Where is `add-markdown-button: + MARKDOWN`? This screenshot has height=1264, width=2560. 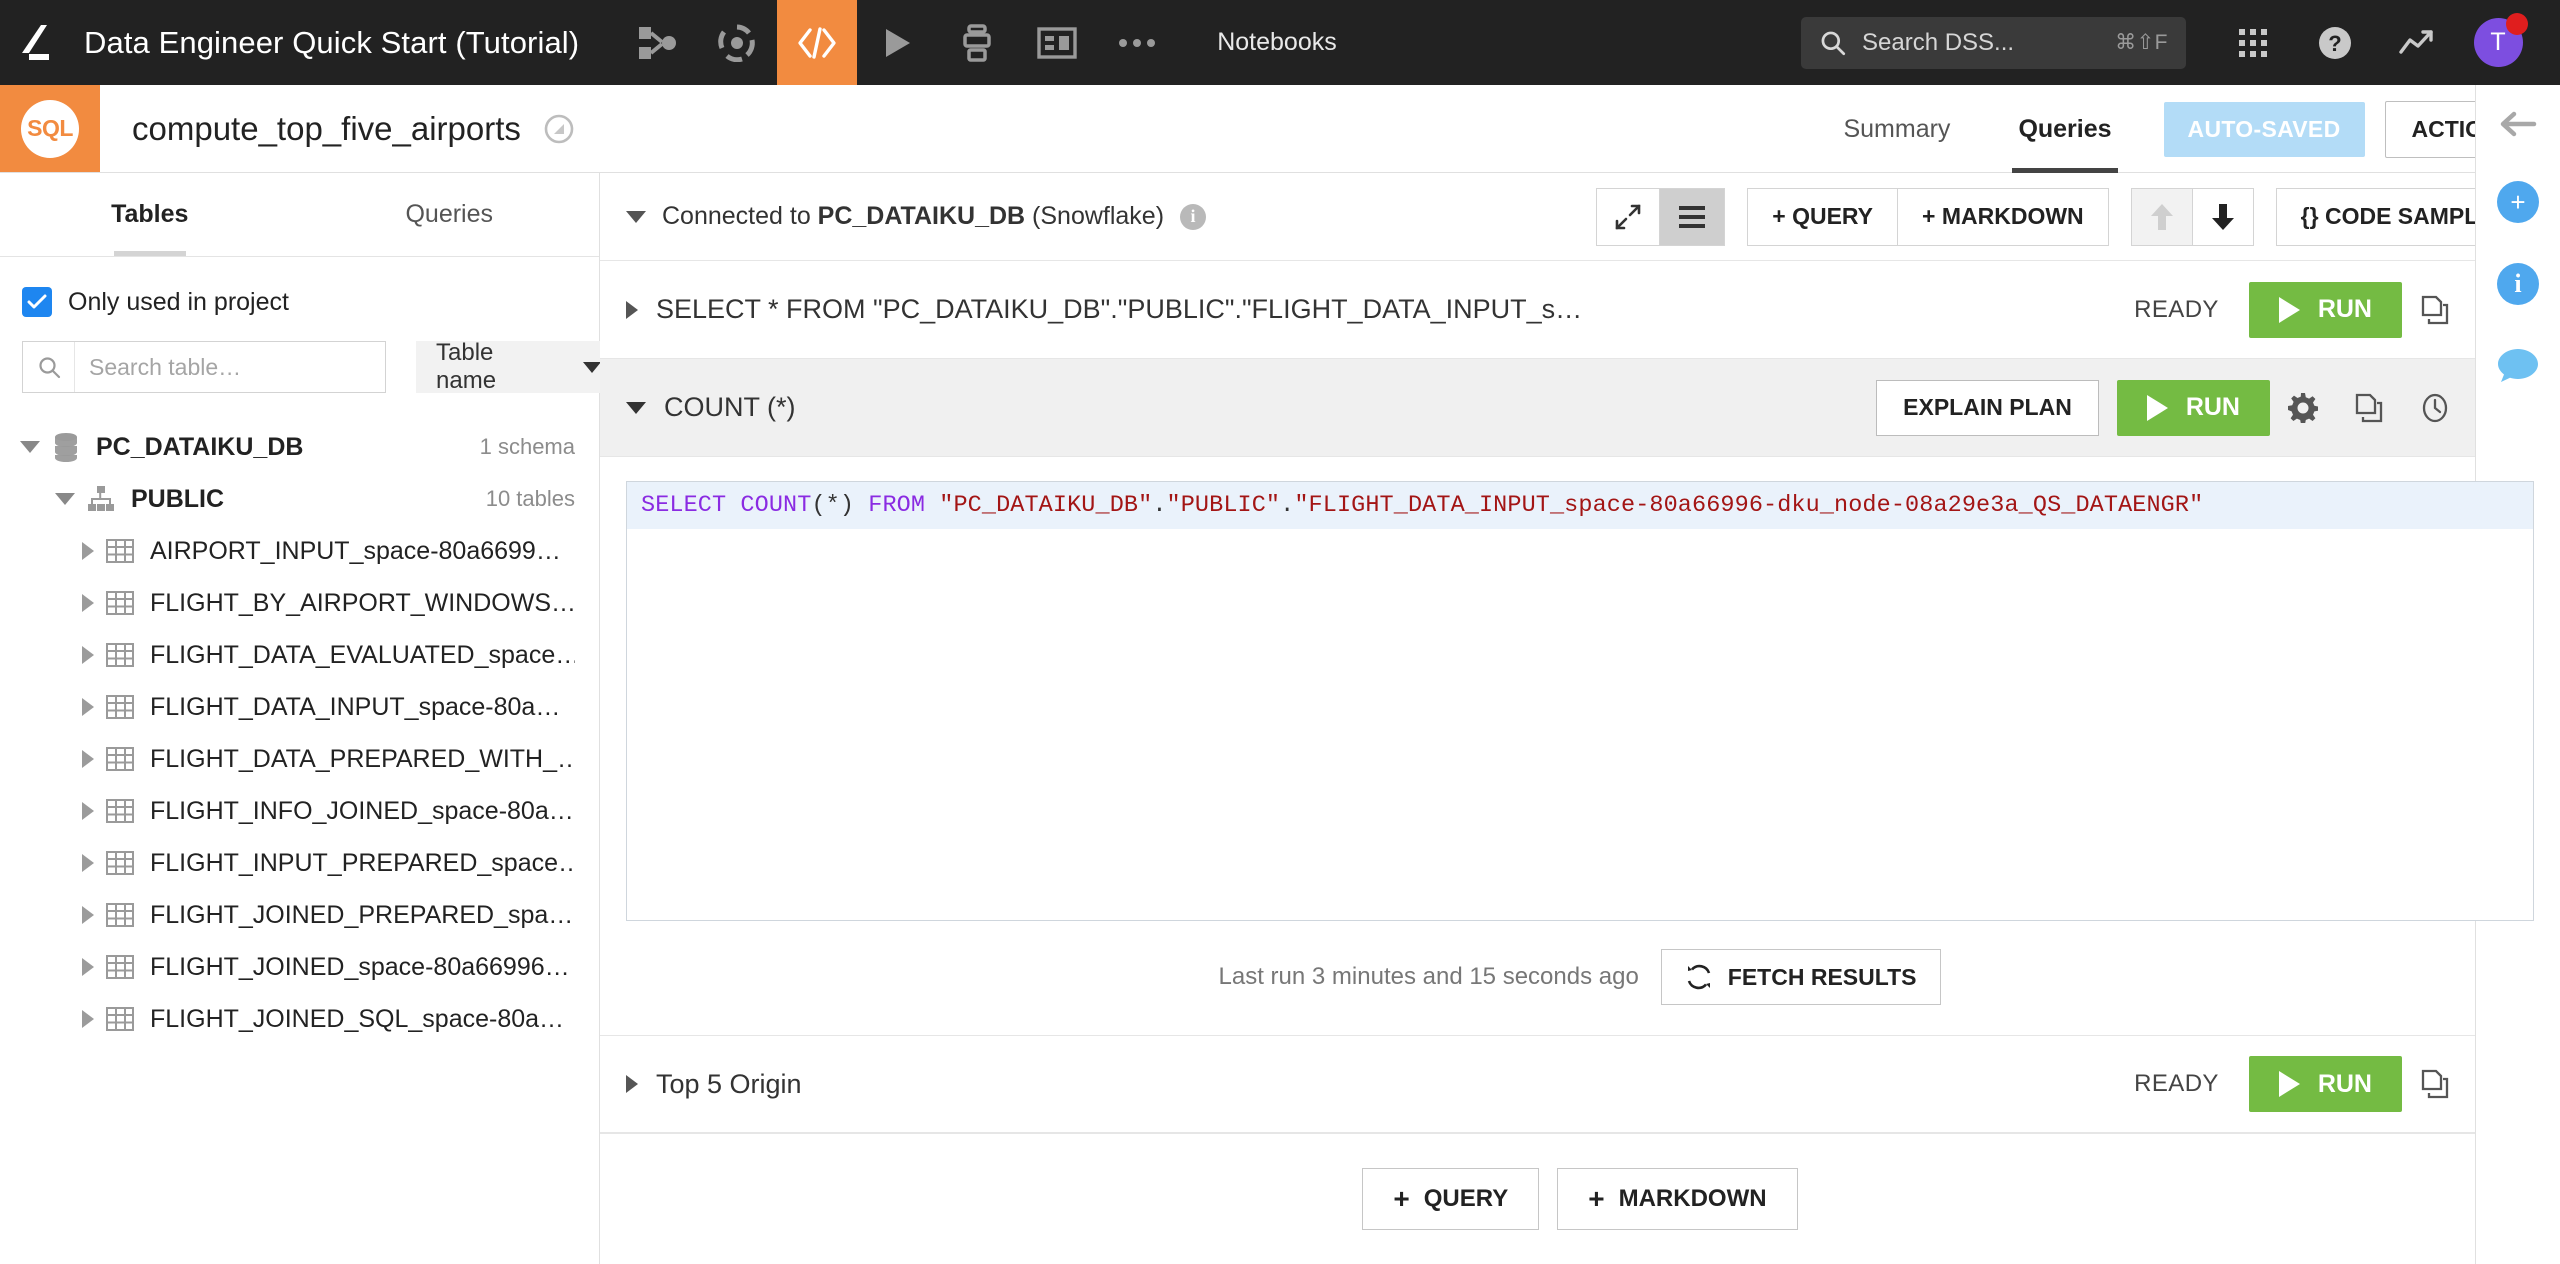 add-markdown-button: + MARKDOWN is located at coordinates (2003, 216).